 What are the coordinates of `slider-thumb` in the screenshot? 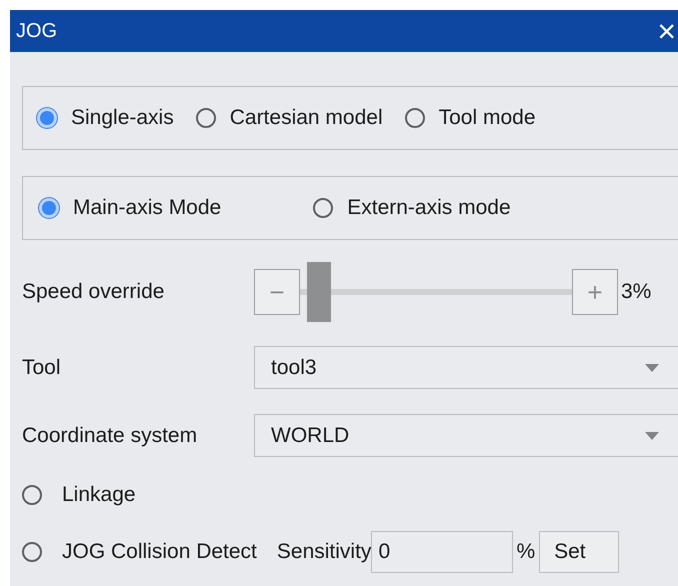 It's located at (319, 292).